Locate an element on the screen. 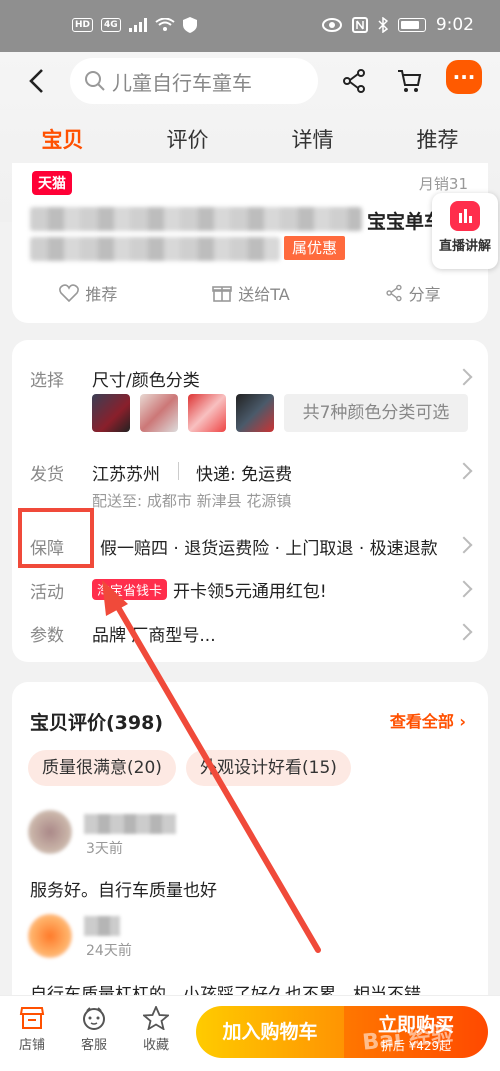  more-colors-button: 共7种颜色分类可选 is located at coordinates (376, 413).